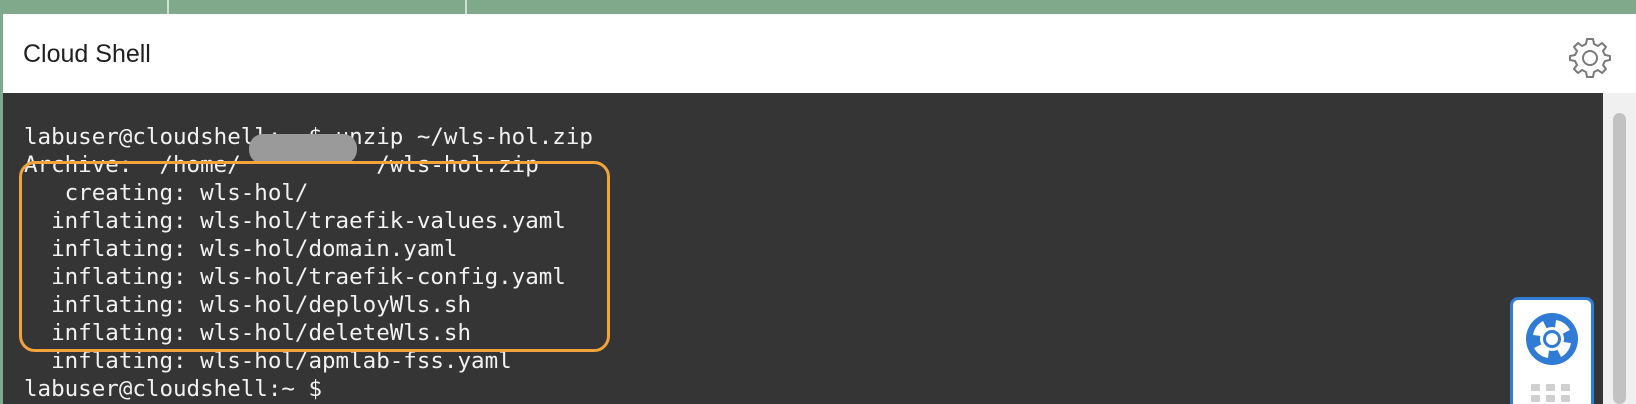 This screenshot has height=404, width=1636. Describe the element at coordinates (818, 7) in the screenshot. I see `background-strip` at that location.